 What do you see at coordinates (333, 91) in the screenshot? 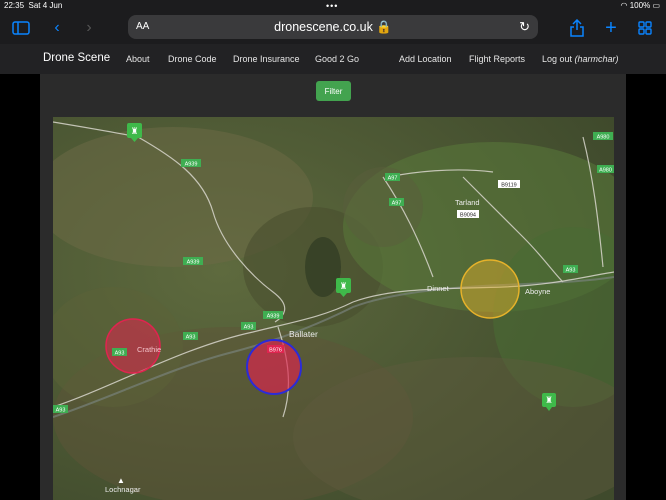
I see `filter-button: Filter` at bounding box center [333, 91].